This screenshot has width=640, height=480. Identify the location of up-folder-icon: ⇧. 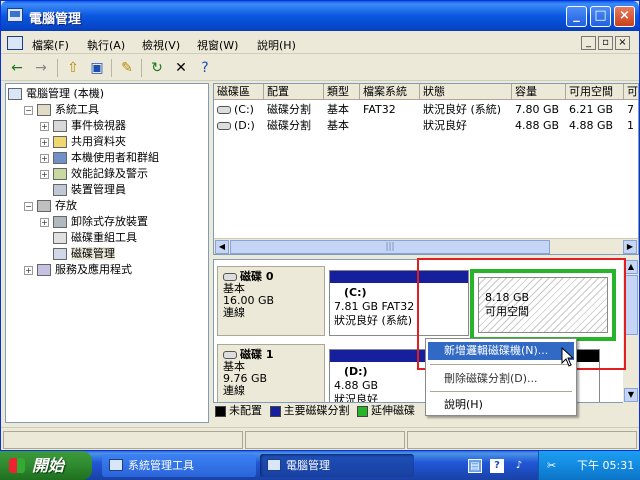
(73, 68).